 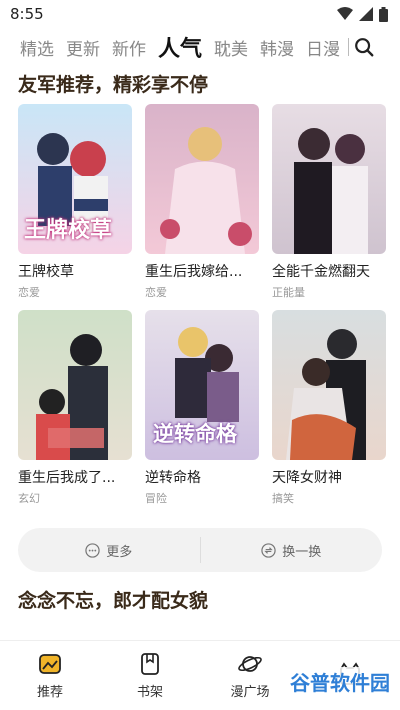 I want to click on comic-card: 重生后我嫁给... 恋爱, so click(x=202, y=202).